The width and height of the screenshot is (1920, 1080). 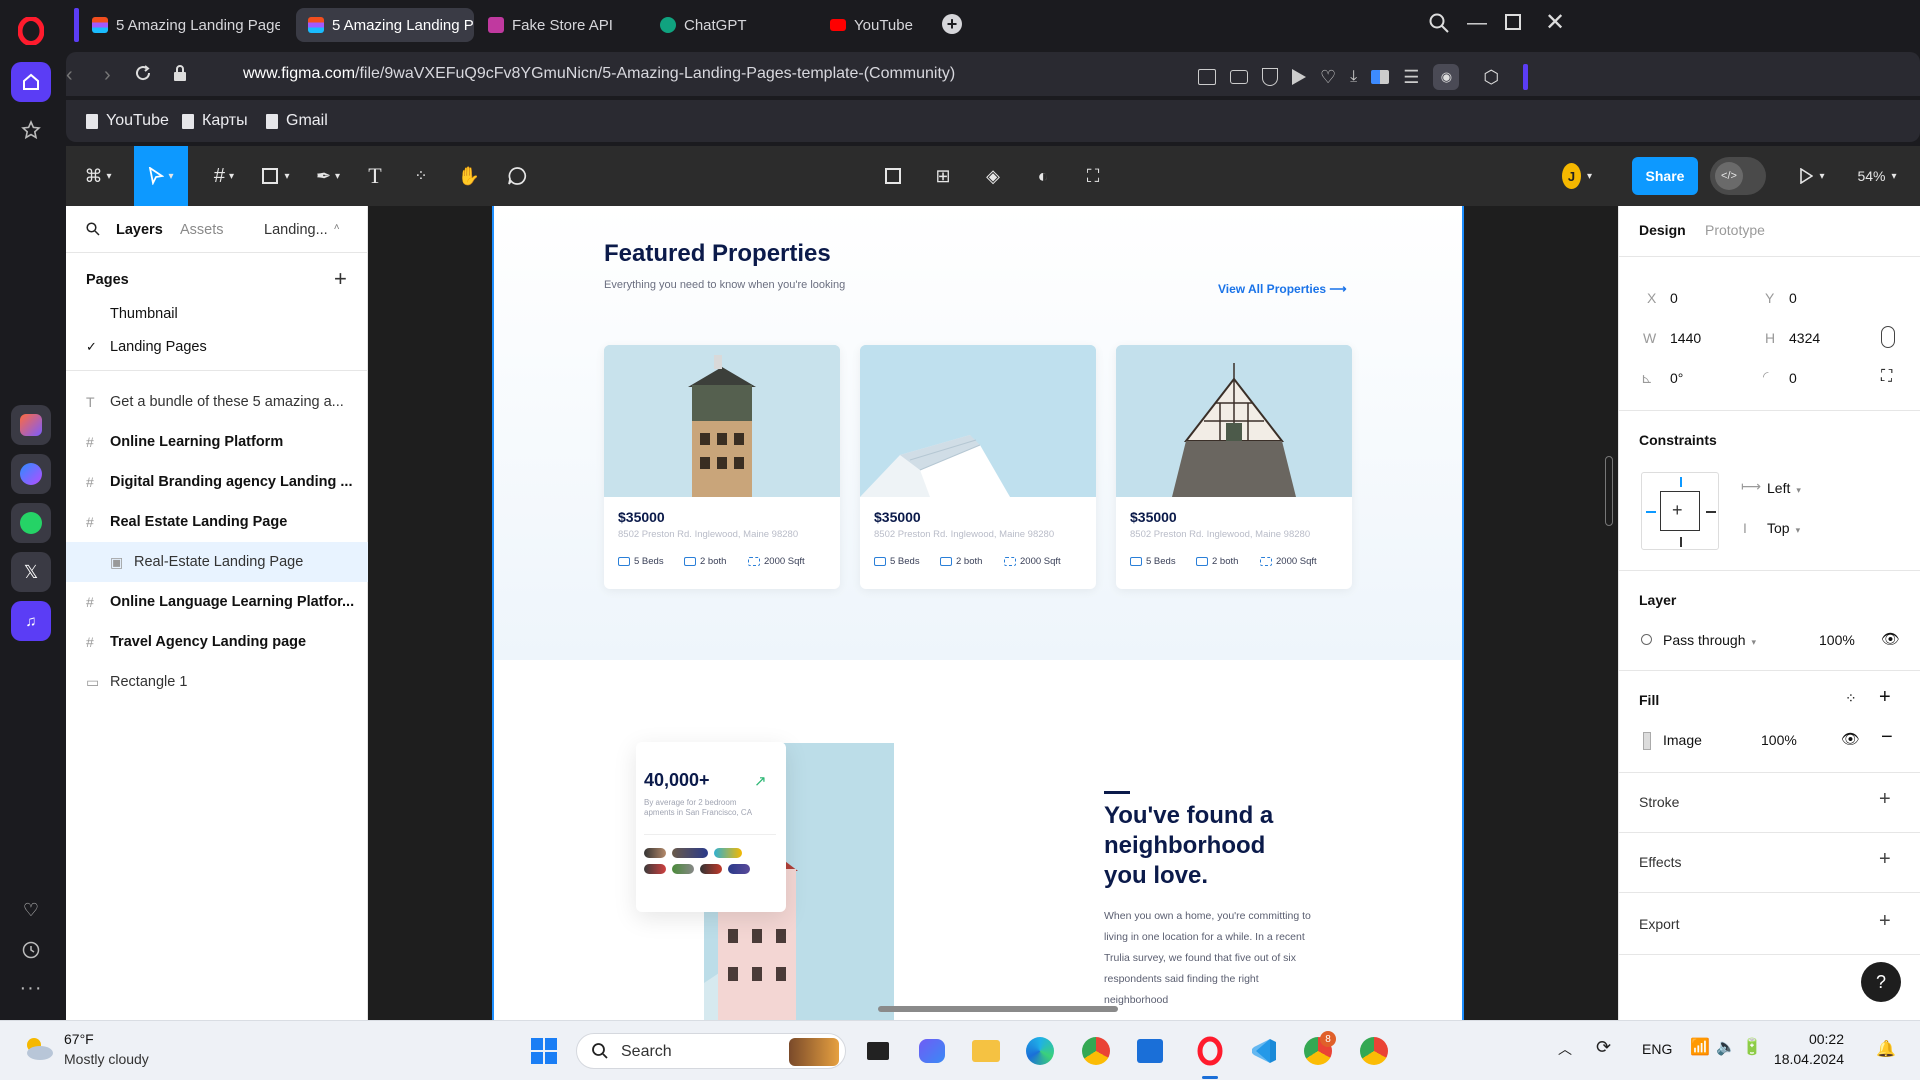 I want to click on tab-fake-store-api: Fake Store API, so click(x=561, y=25).